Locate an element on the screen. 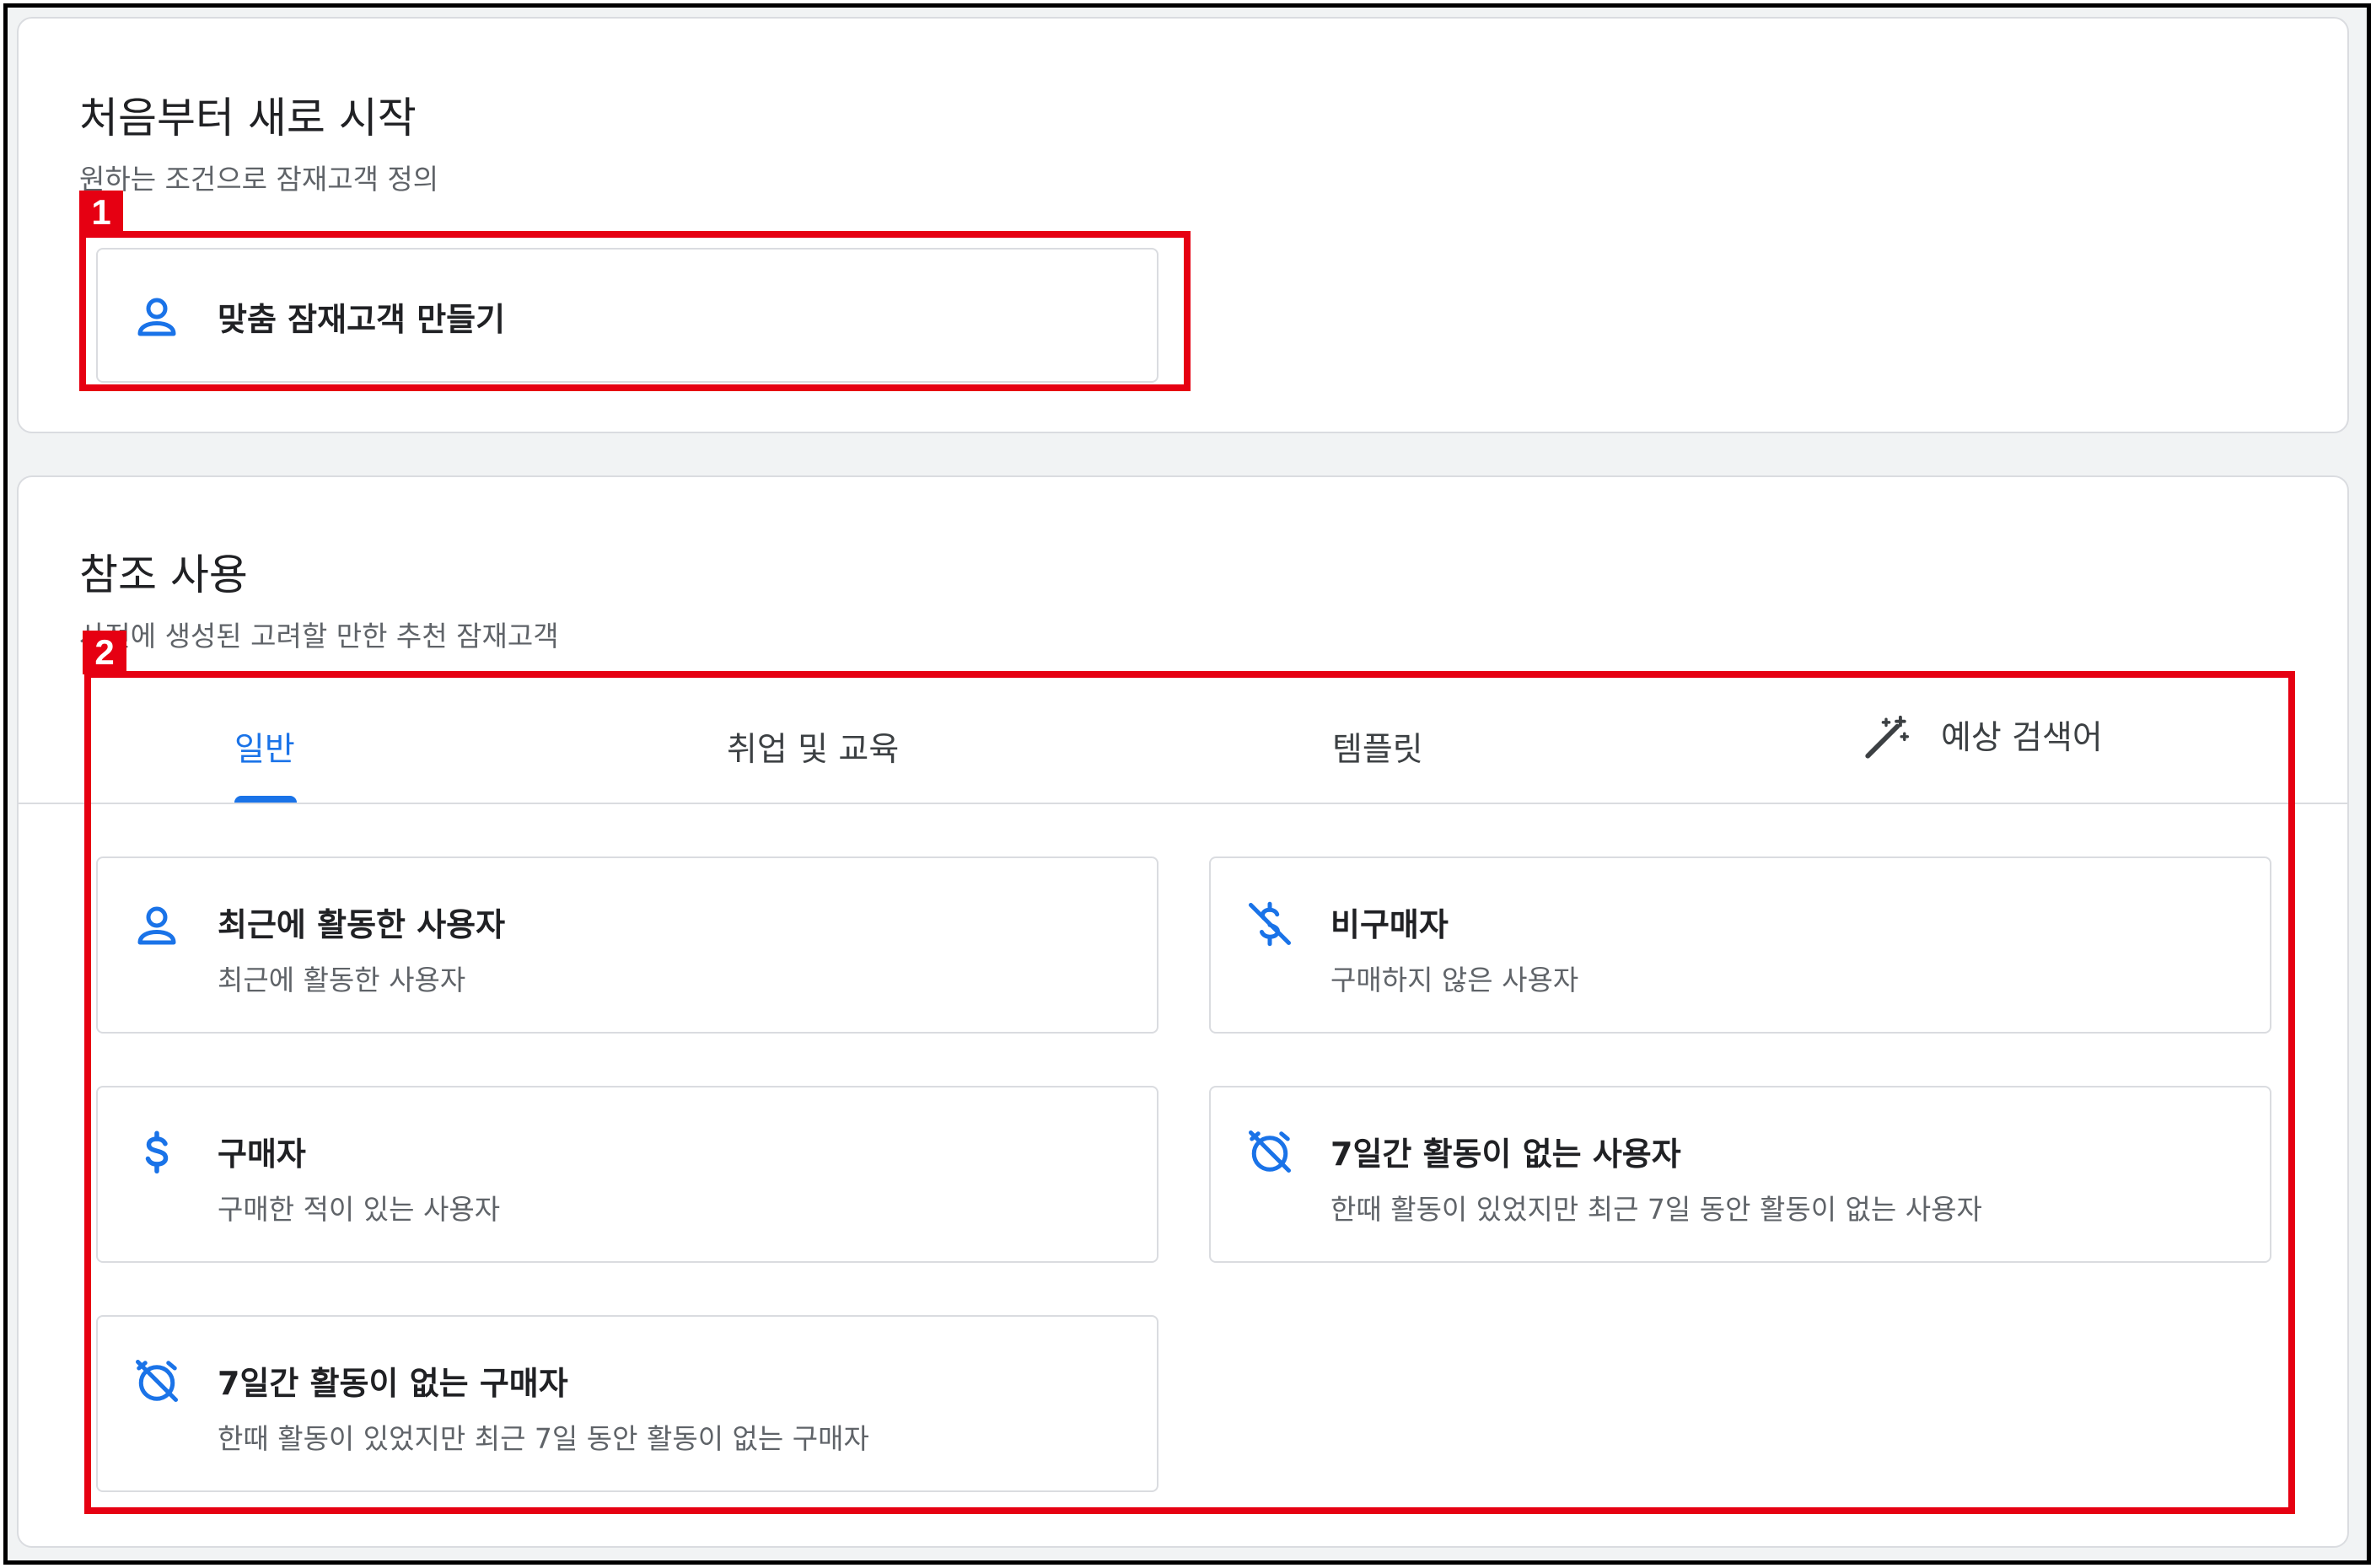 Image resolution: width=2376 pixels, height=1568 pixels. reference-subtitle: 사전에 생성된 고려할 만한 추천 잠재고객 is located at coordinates (319, 636).